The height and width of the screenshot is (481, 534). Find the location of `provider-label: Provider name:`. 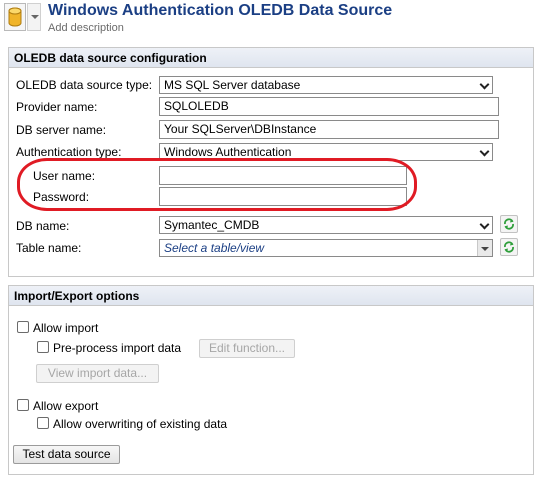

provider-label: Provider name: is located at coordinates (57, 107).